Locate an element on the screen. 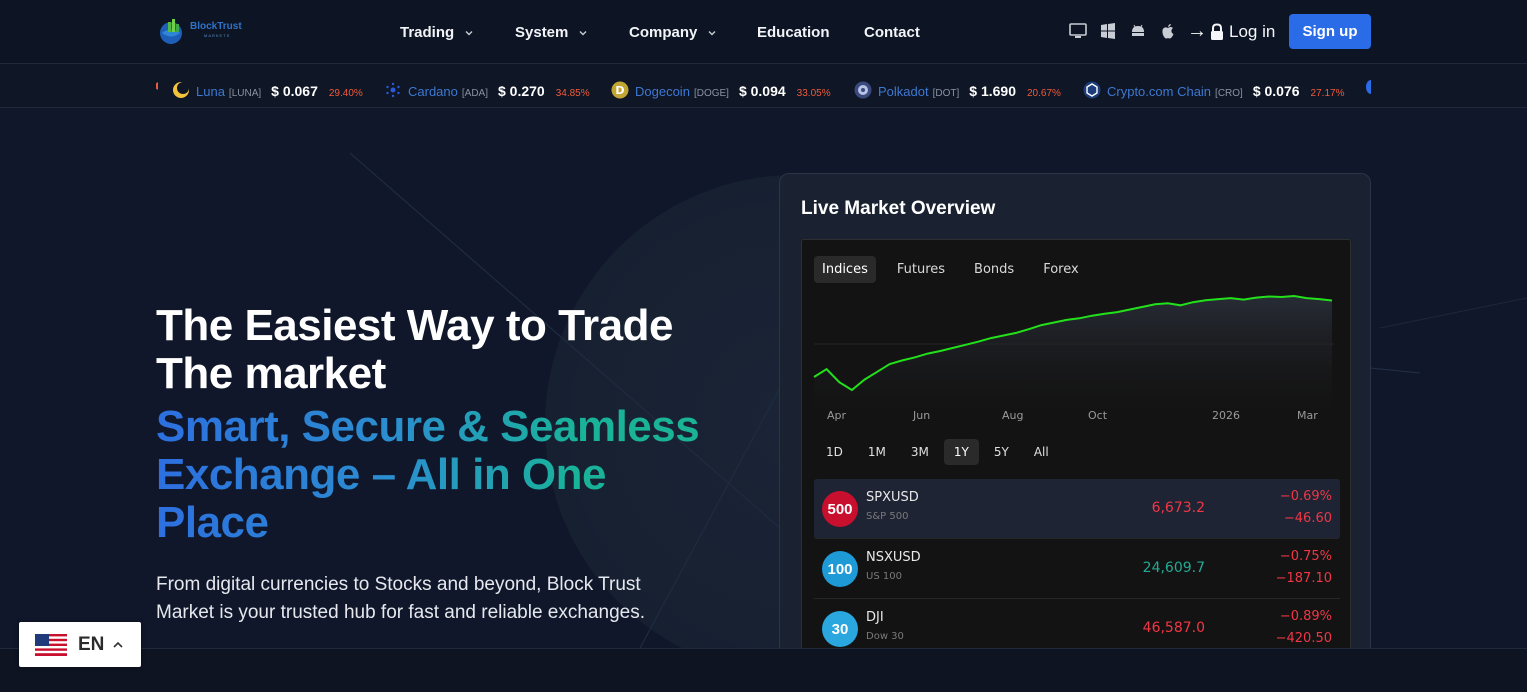  nav-education: Education is located at coordinates (793, 32).